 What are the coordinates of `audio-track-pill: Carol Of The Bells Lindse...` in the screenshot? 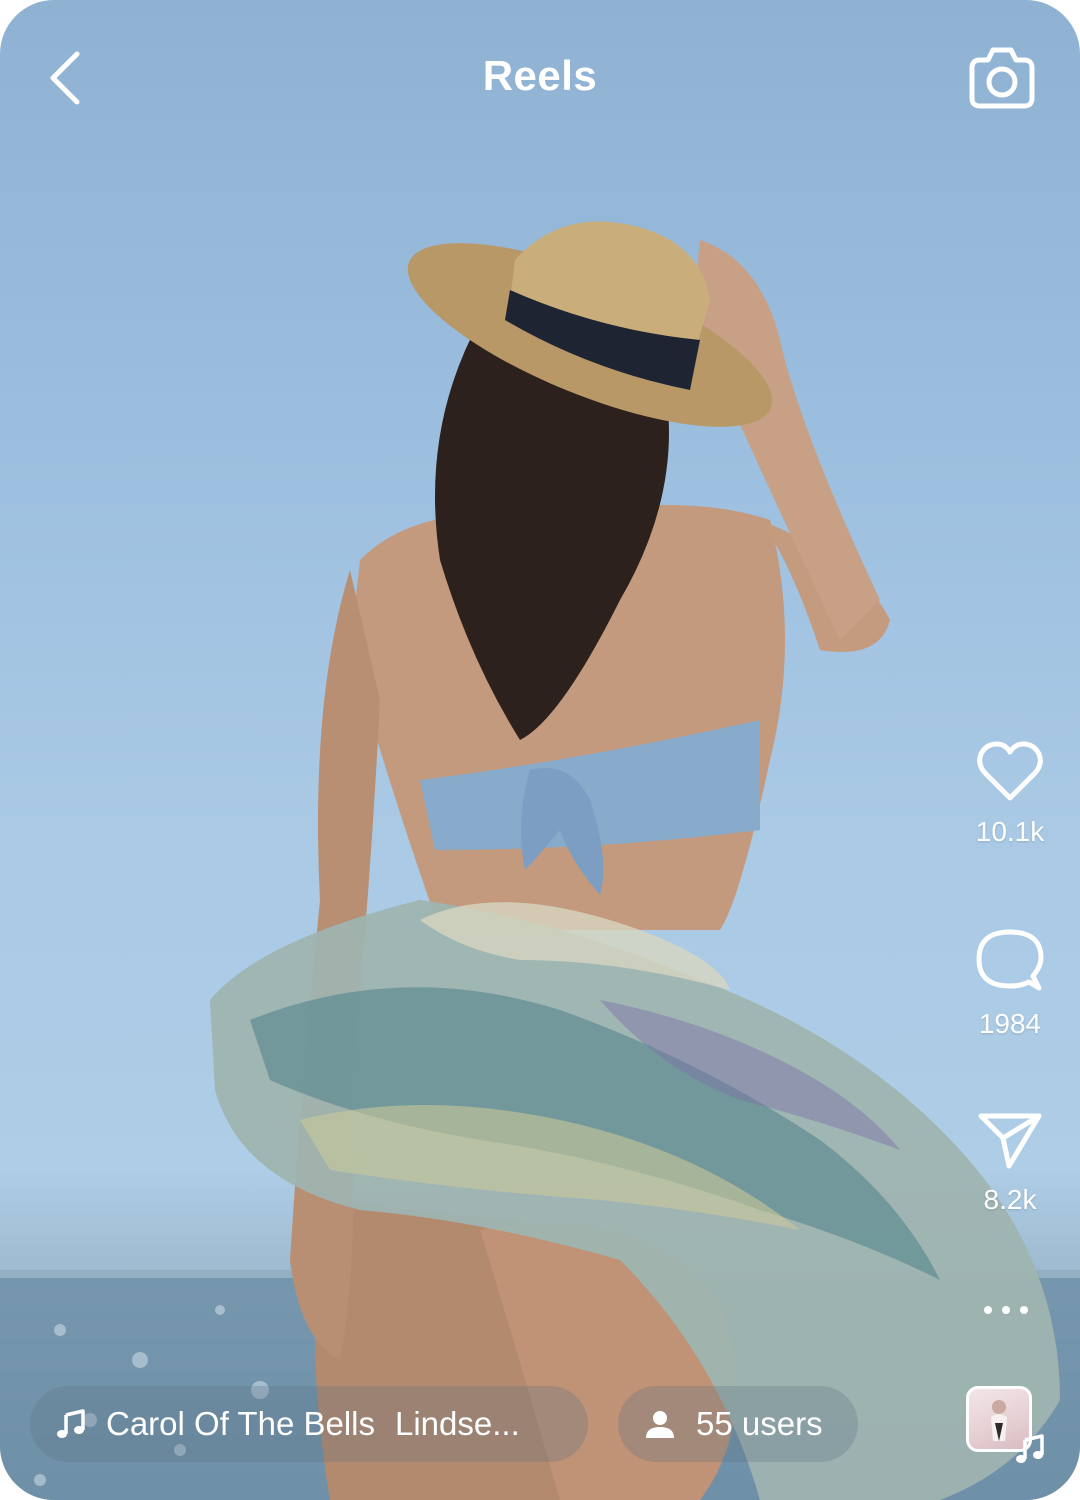 It's located at (309, 1424).